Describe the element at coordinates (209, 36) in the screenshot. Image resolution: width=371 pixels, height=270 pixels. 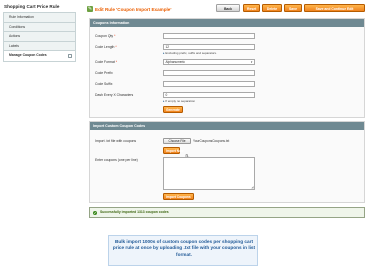
I see `coupon-qty-input` at that location.